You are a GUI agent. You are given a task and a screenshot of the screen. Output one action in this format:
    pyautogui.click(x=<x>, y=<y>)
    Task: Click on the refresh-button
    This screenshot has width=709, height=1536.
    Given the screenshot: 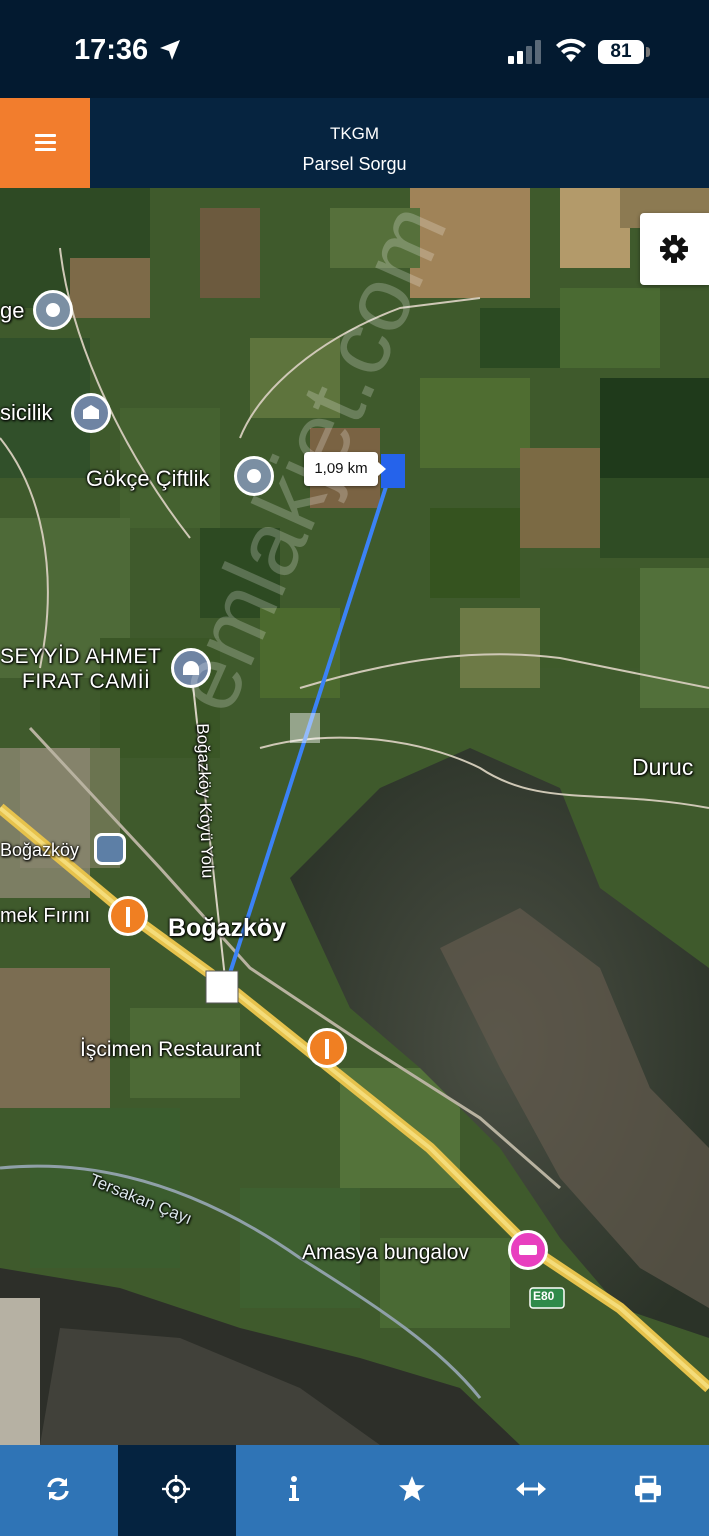 What is the action you would take?
    pyautogui.click(x=59, y=1490)
    